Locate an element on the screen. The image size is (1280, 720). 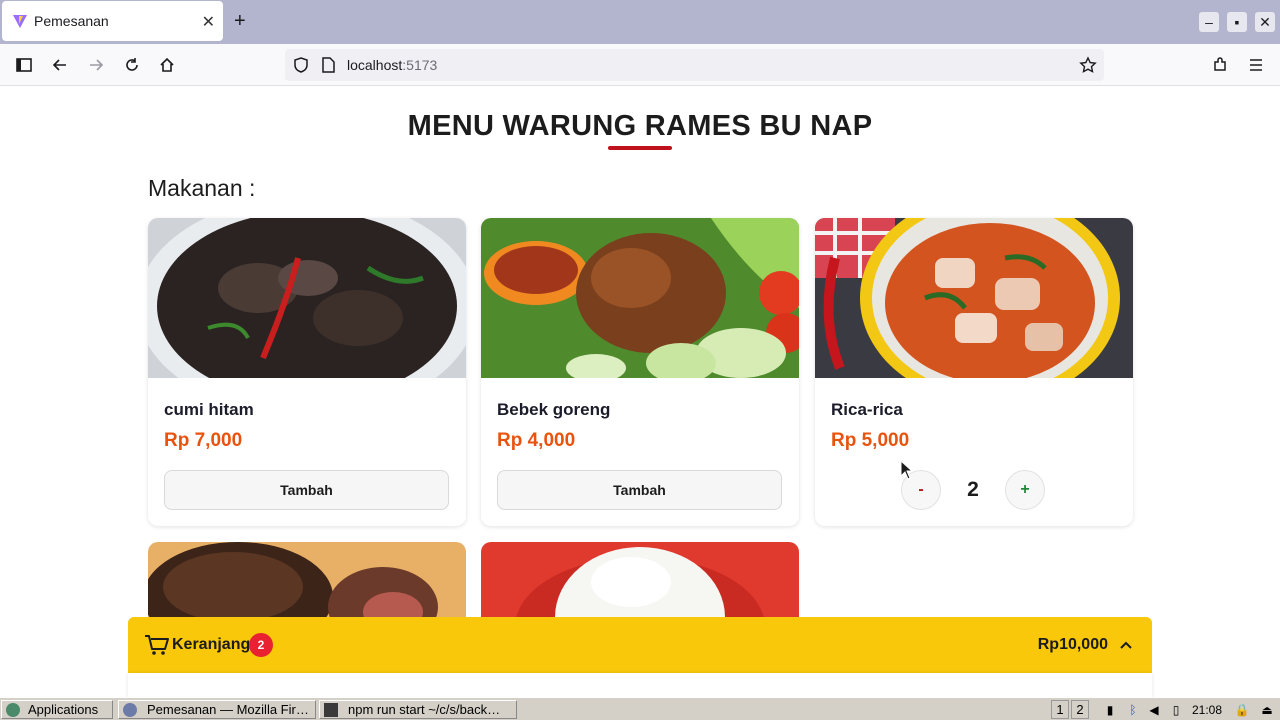
extensions-icon is located at coordinates (1220, 65).